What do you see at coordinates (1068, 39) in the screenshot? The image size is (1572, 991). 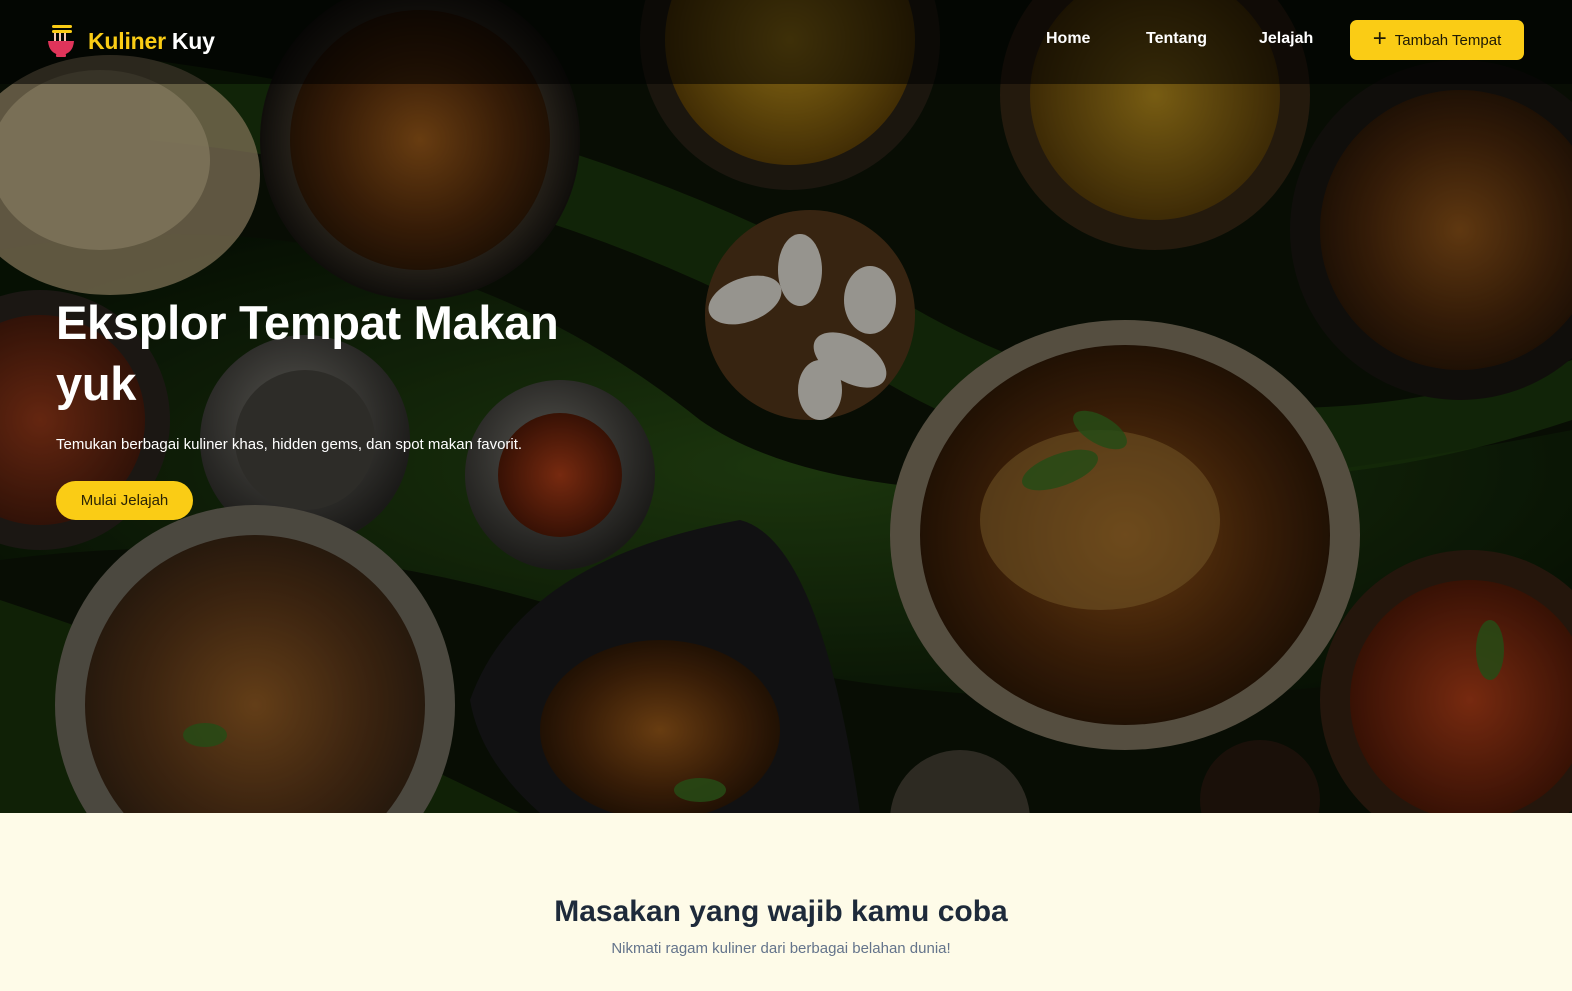 I see `nav-link-home: Home` at bounding box center [1068, 39].